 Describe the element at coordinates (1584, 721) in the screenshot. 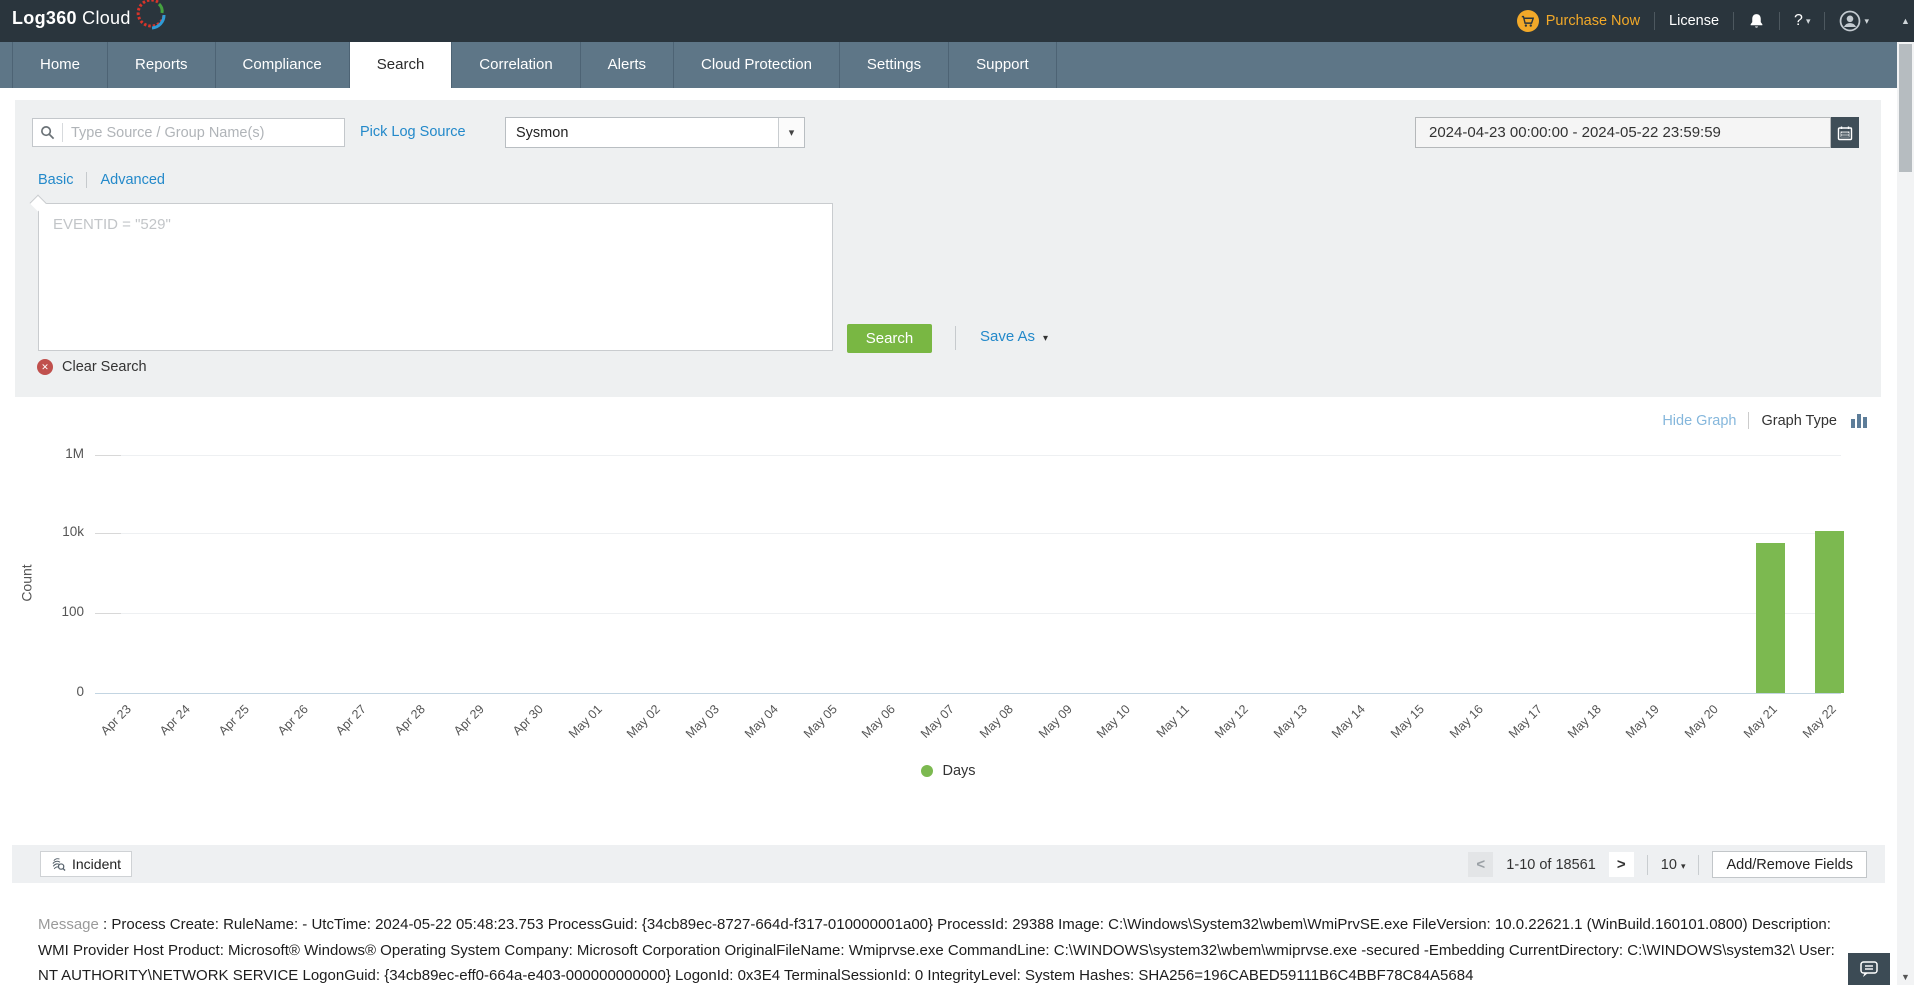

I see `x-tick-label: May 18` at that location.